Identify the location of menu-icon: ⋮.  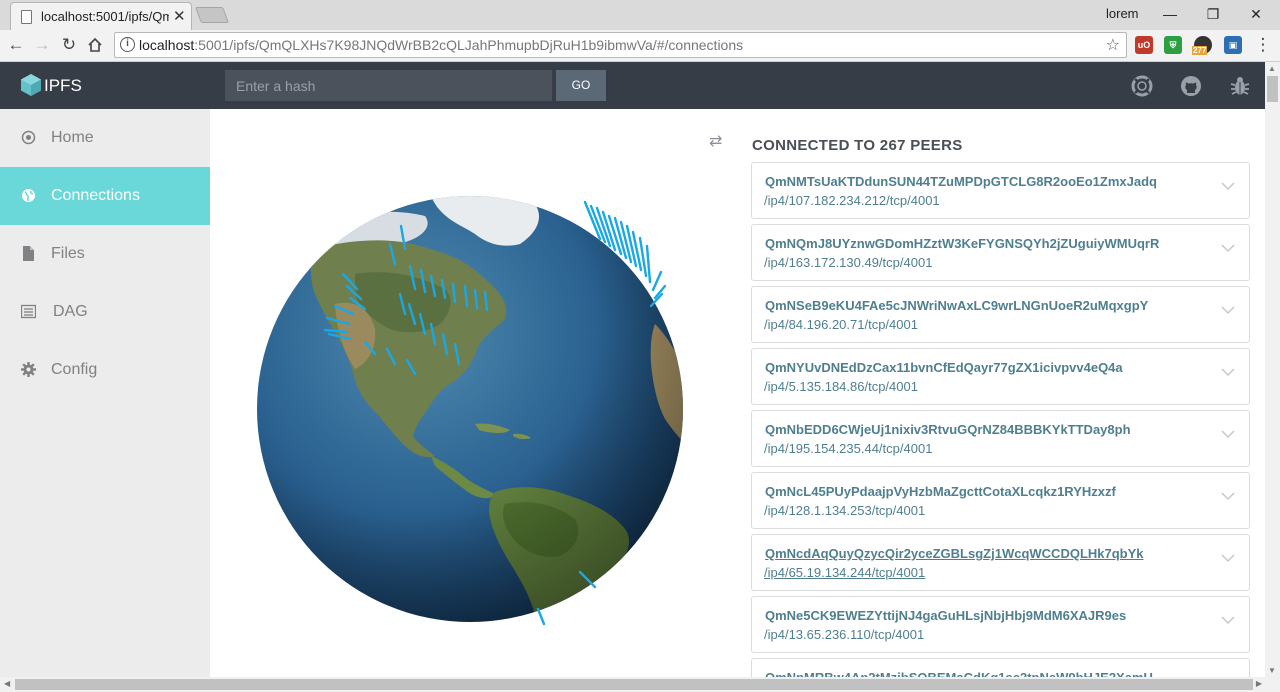
(1263, 45).